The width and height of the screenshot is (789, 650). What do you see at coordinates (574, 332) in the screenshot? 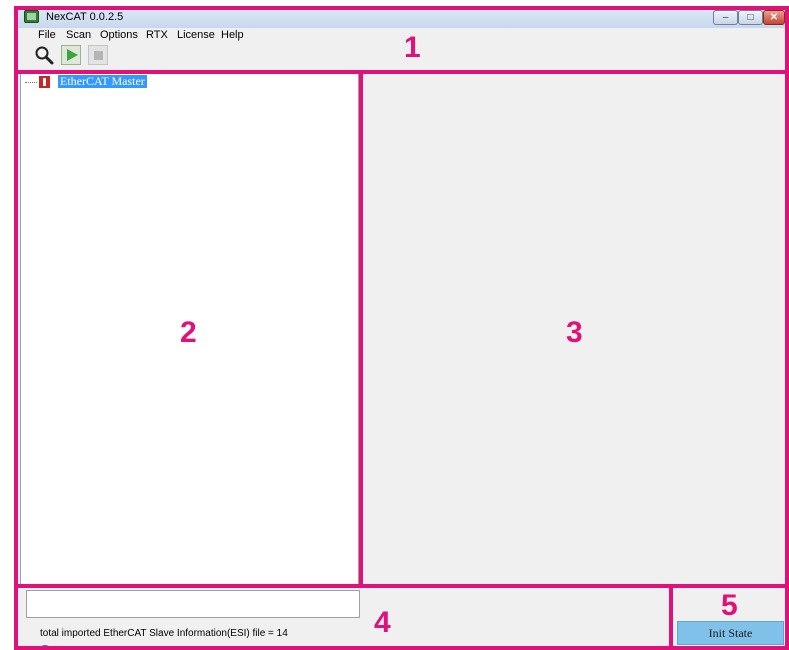
I see `callout-number-3: 3` at bounding box center [574, 332].